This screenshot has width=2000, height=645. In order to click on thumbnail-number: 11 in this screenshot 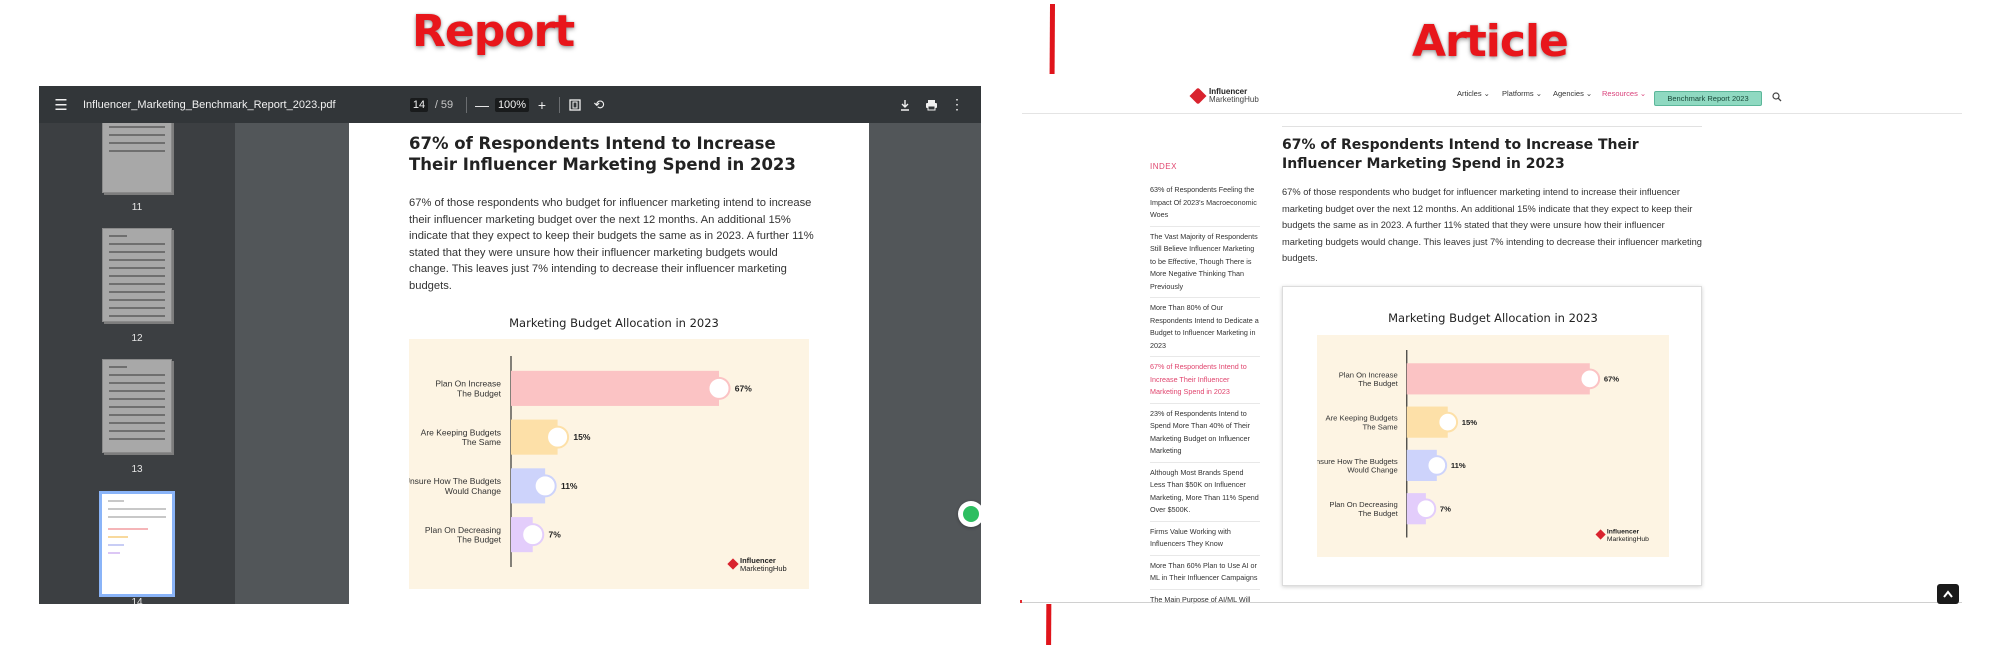, I will do `click(137, 207)`.